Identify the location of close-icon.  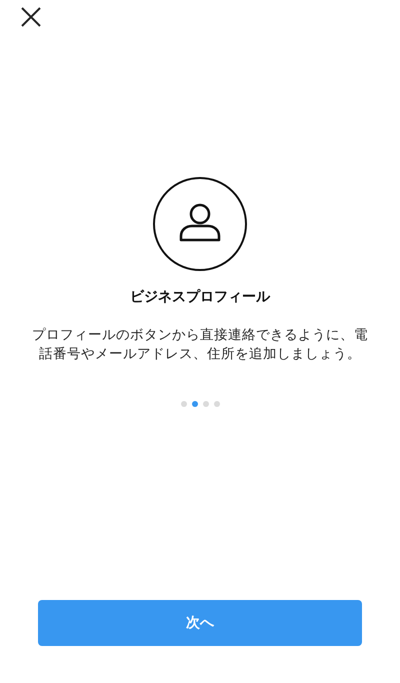
(31, 17).